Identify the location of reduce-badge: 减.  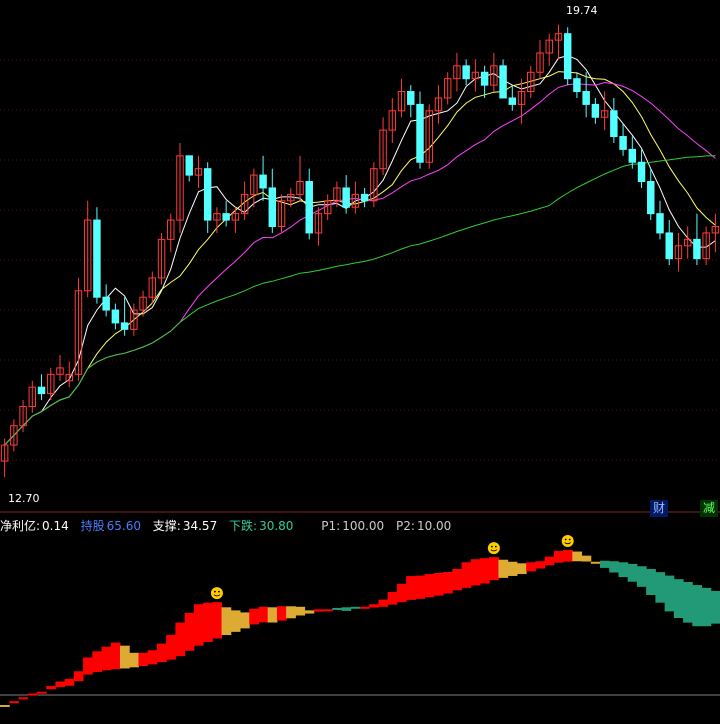
(709, 508).